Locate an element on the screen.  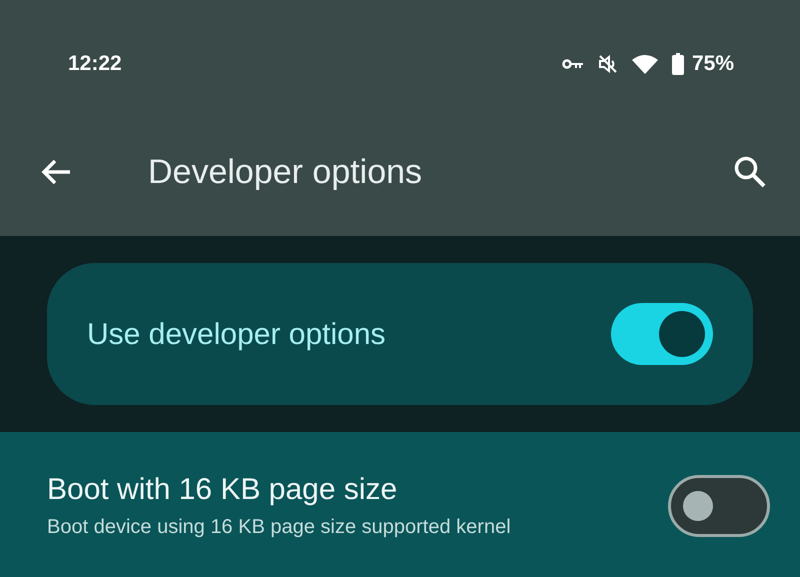
muted-speaker-icon is located at coordinates (608, 64).